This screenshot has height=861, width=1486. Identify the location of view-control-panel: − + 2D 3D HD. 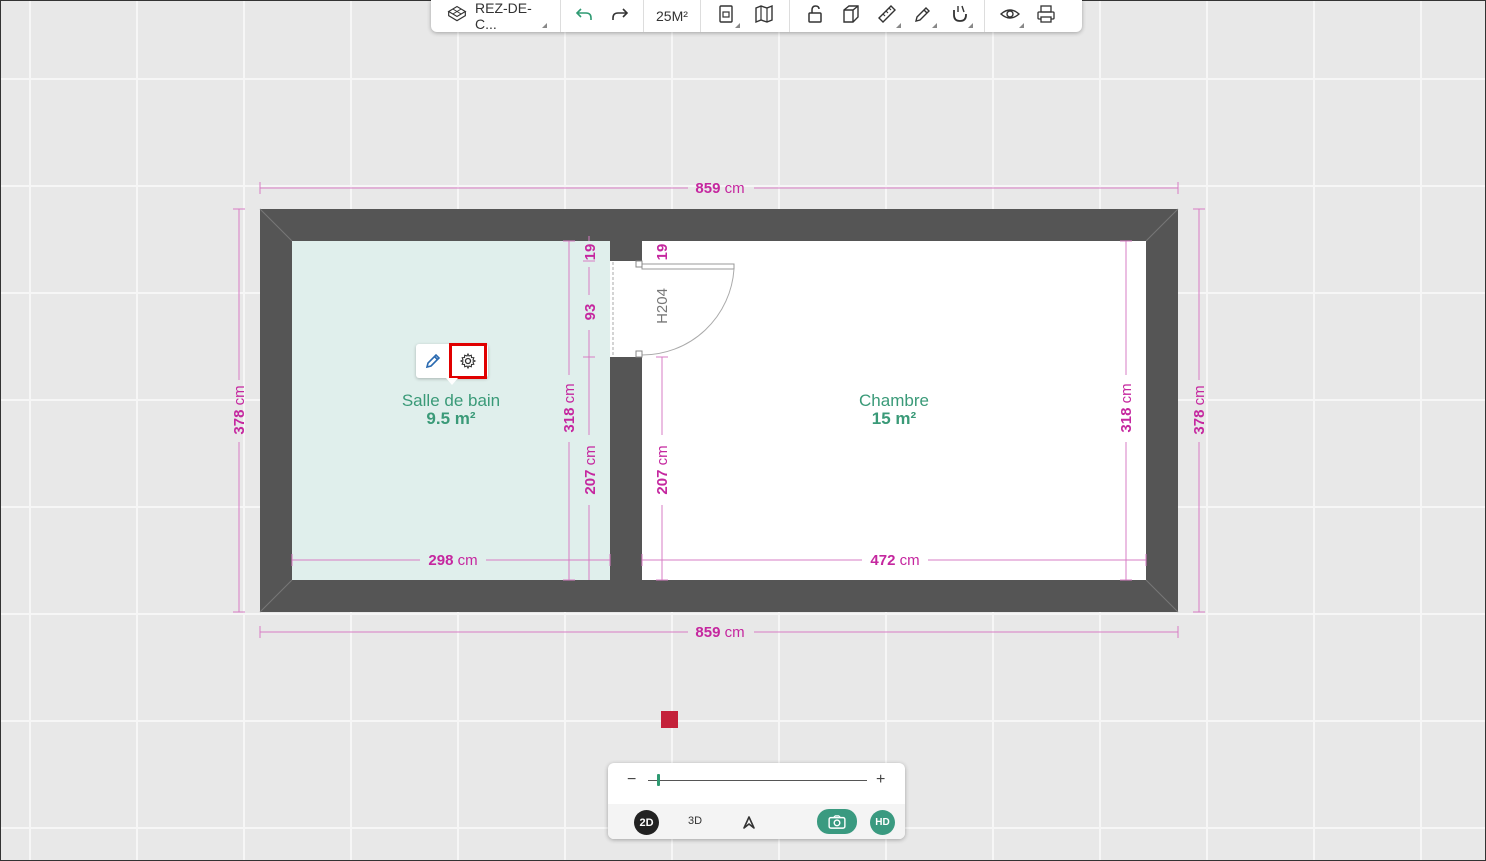
(756, 801).